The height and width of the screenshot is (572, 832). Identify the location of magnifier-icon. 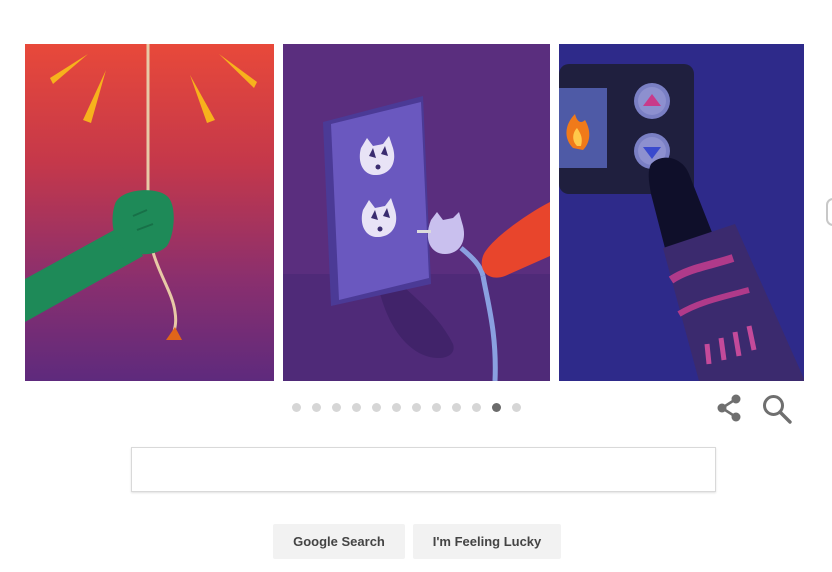
(777, 409).